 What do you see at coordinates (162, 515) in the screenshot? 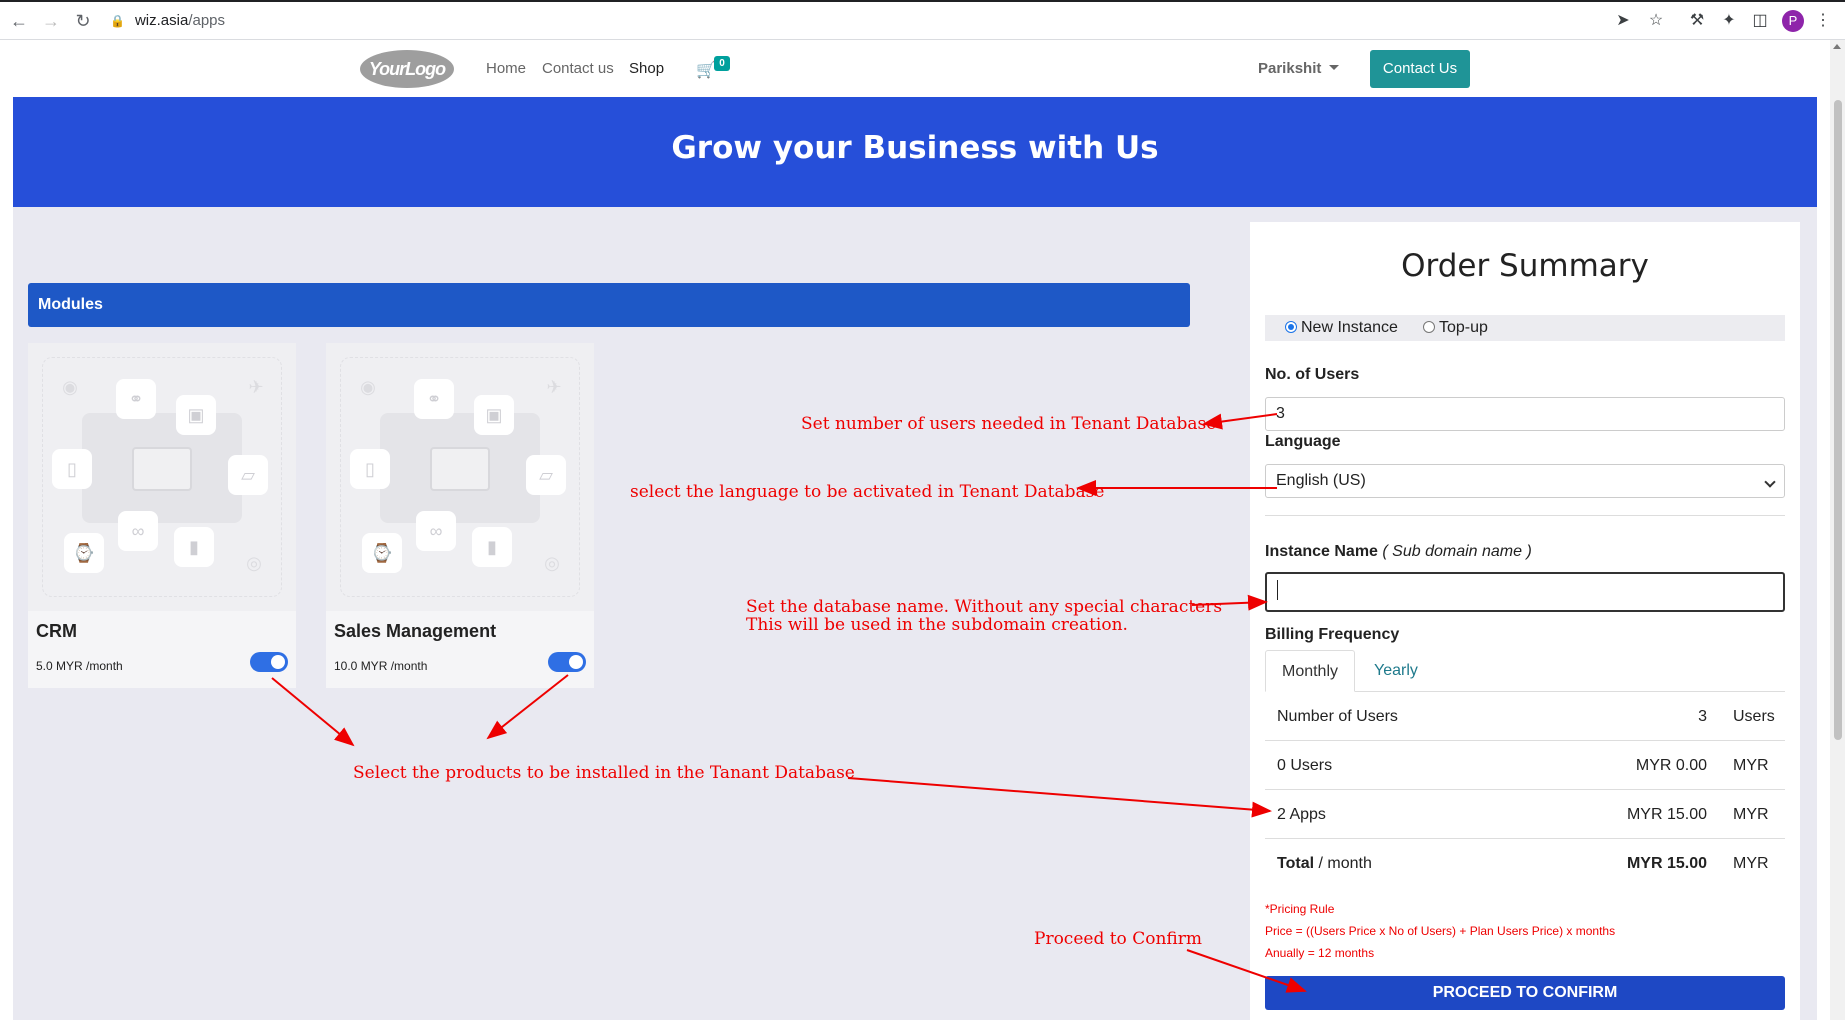
I see `module-card-crm: ◉ ⚭ ▣ ✈ ▯ ▱ ∞ ⌚ ▮ ◎ CRM 5.0 MYR /month` at bounding box center [162, 515].